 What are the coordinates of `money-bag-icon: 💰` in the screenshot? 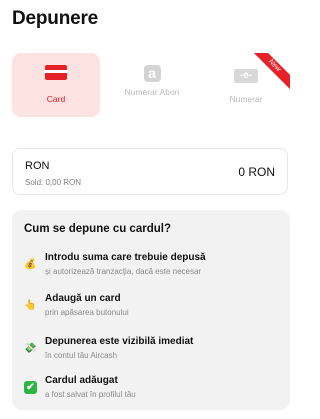 It's located at (30, 264).